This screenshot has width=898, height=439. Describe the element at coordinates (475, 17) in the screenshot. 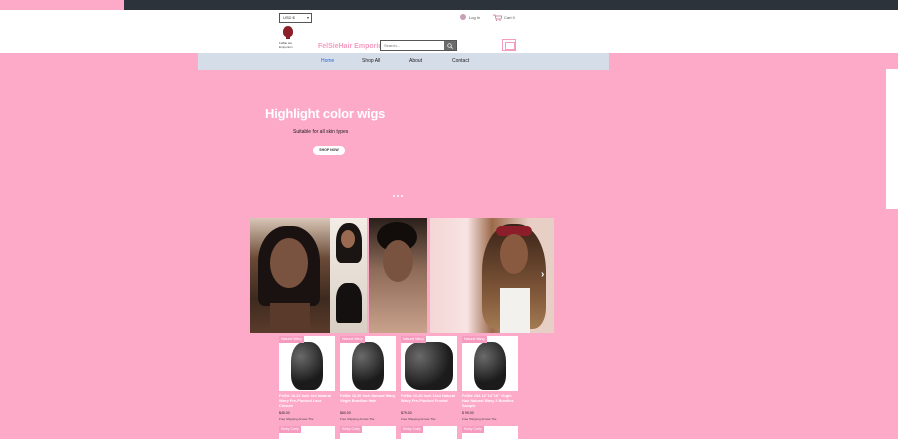

I see `login-label: Log In` at that location.